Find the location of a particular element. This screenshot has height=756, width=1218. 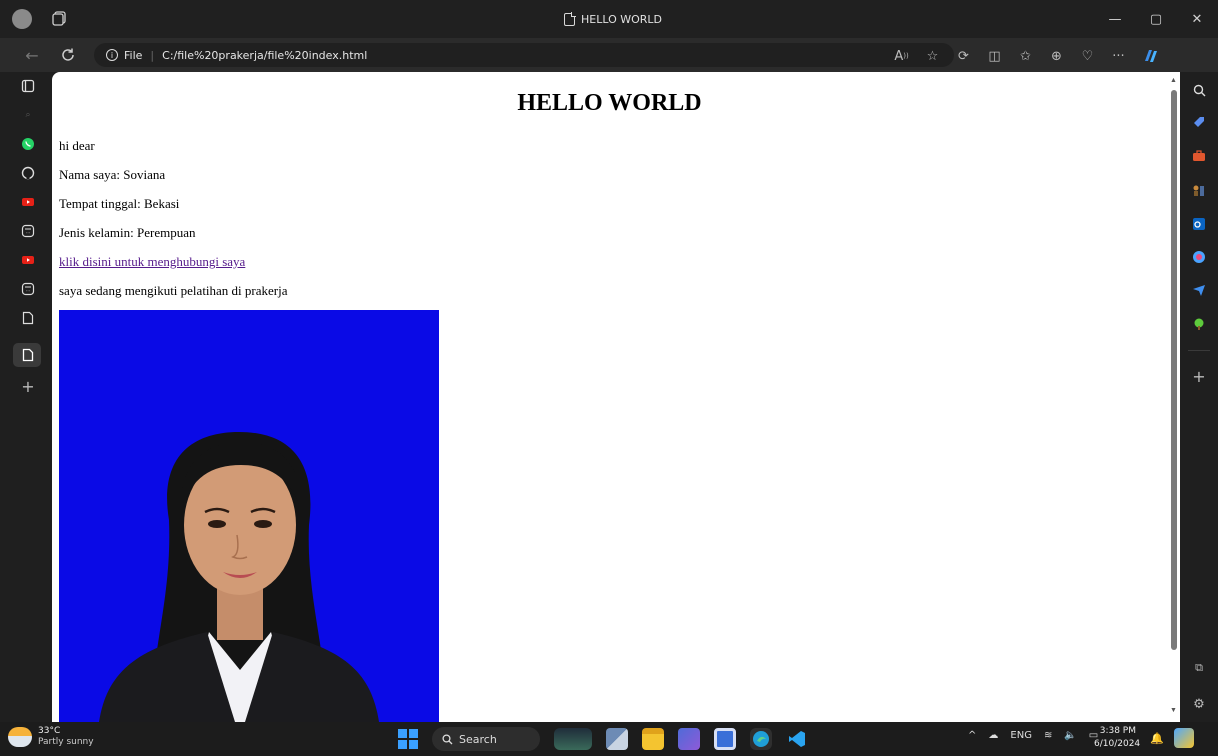

volume-icon: 🔈 is located at coordinates (1070, 735).